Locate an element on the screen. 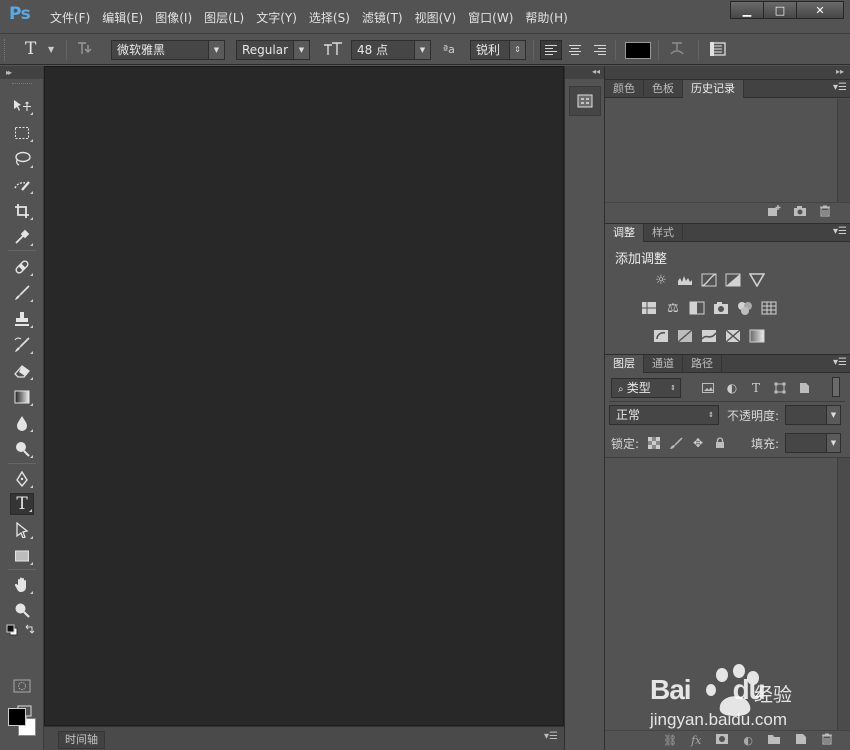 The image size is (850, 750). tab-color: 颜色 is located at coordinates (624, 89).